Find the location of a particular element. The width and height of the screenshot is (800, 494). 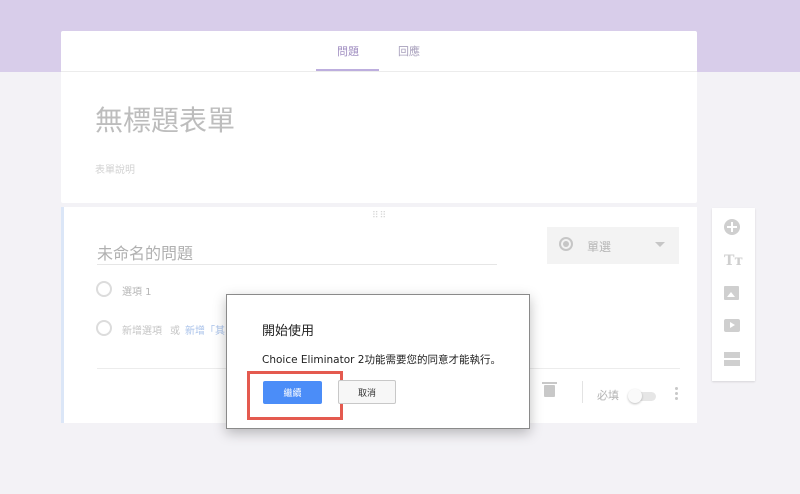

toggle-knob is located at coordinates (635, 396).